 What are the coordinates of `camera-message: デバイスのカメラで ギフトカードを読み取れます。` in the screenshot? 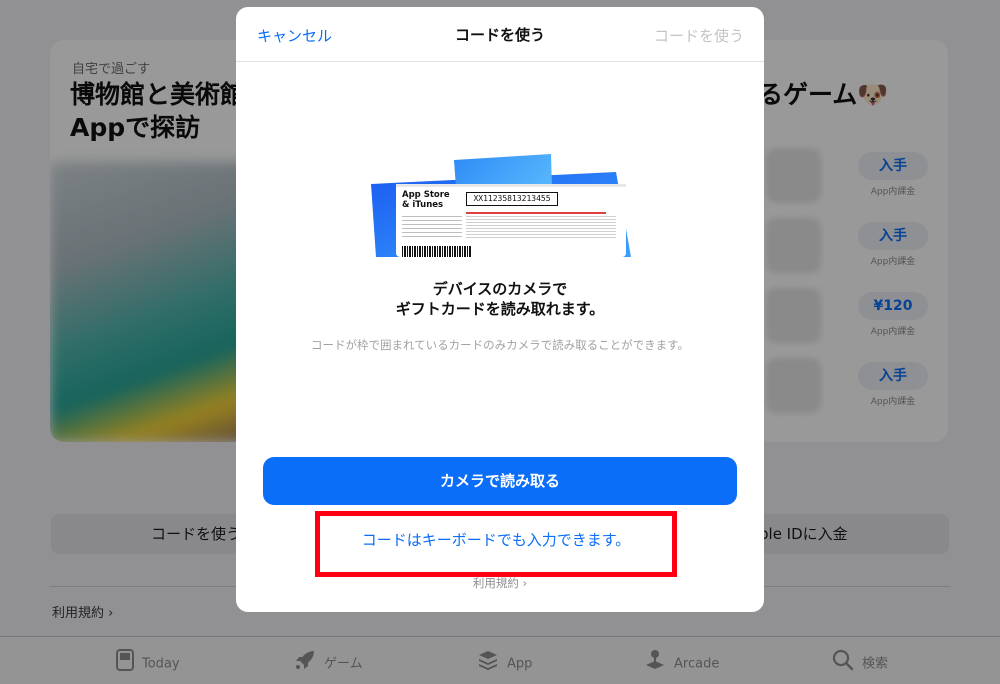 It's located at (500, 299).